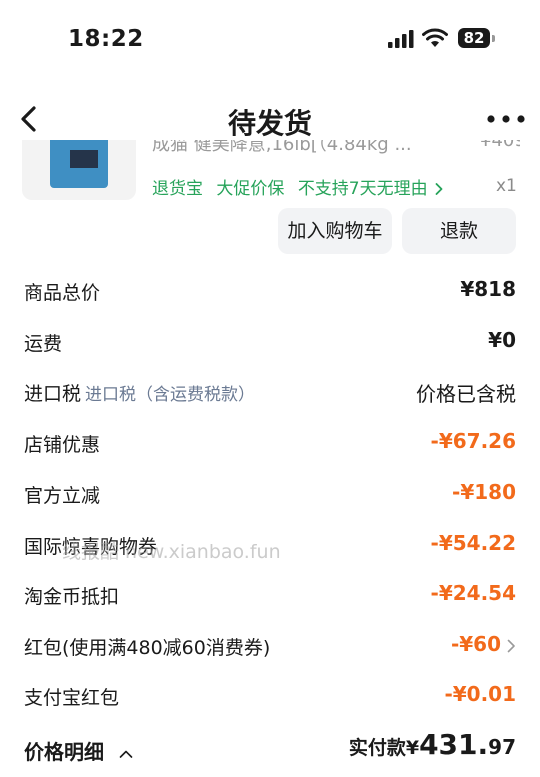  I want to click on total-amount-dec: 97, so click(502, 747).